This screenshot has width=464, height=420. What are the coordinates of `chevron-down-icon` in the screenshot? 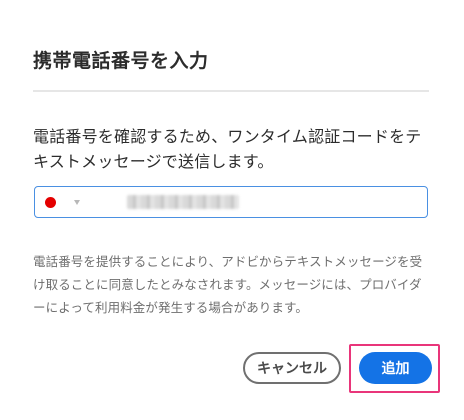 It's located at (77, 202).